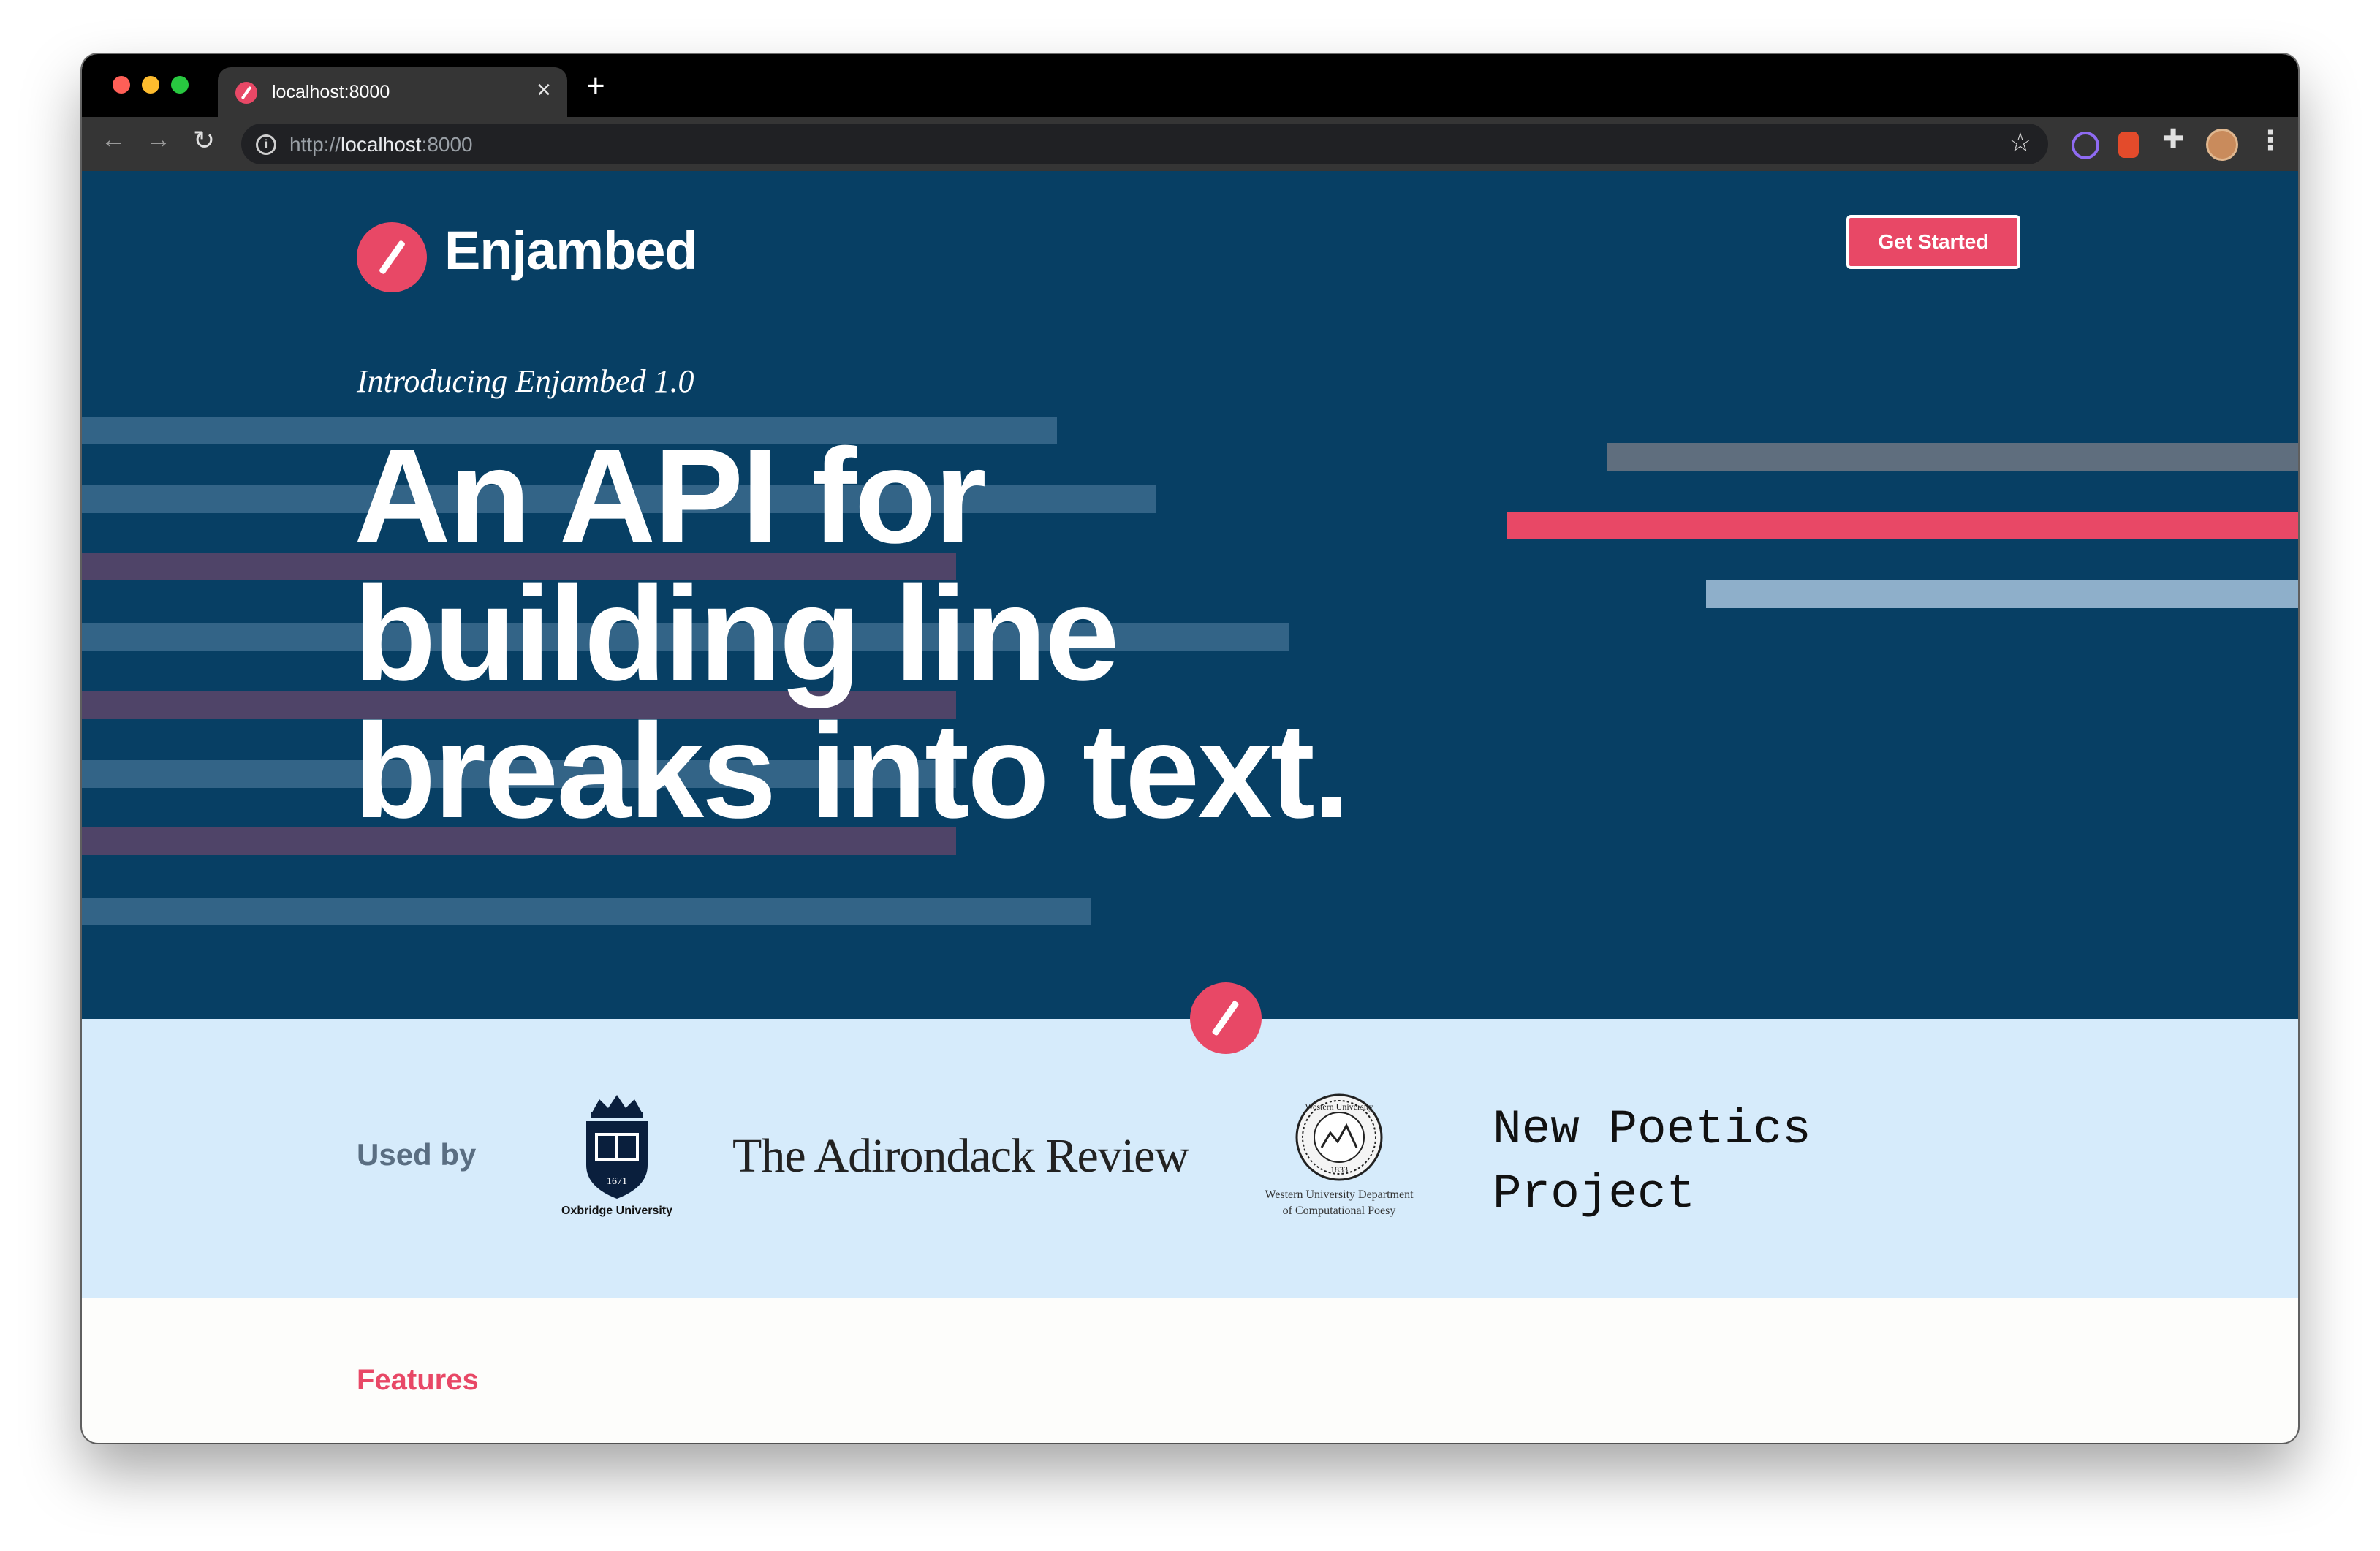 The width and height of the screenshot is (2380, 1551). What do you see at coordinates (381, 144) in the screenshot?
I see `url-text: http://localhost:8000` at bounding box center [381, 144].